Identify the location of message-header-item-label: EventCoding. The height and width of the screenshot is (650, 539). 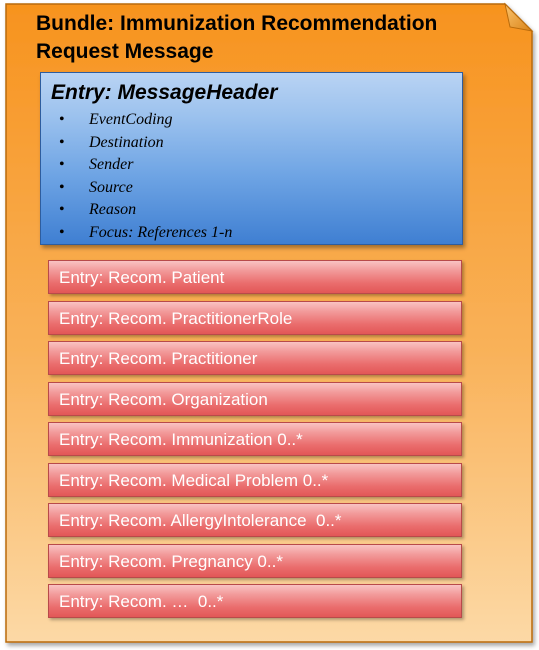
(131, 119).